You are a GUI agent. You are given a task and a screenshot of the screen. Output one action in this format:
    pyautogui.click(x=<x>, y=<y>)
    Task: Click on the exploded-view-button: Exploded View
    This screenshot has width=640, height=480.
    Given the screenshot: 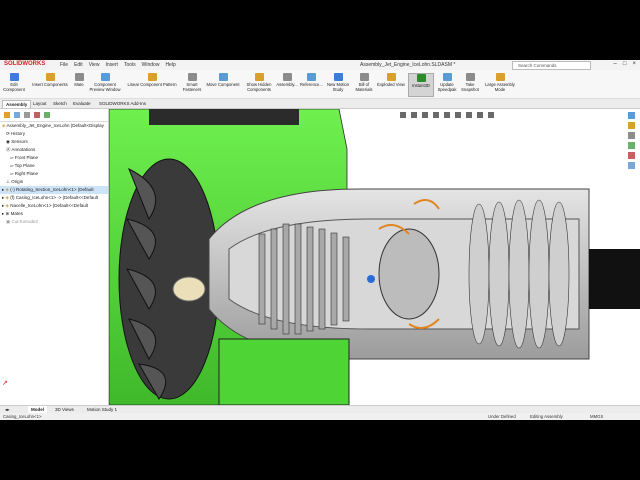 What is the action you would take?
    pyautogui.click(x=391, y=80)
    